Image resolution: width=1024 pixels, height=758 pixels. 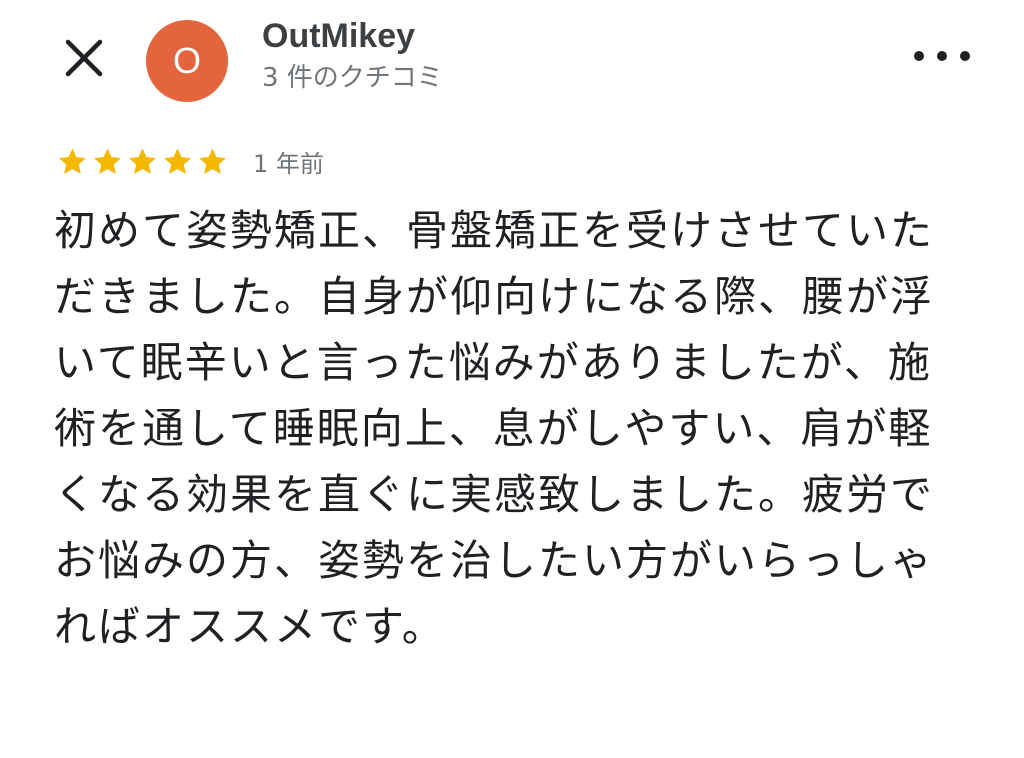 I want to click on close-icon, so click(x=84, y=58).